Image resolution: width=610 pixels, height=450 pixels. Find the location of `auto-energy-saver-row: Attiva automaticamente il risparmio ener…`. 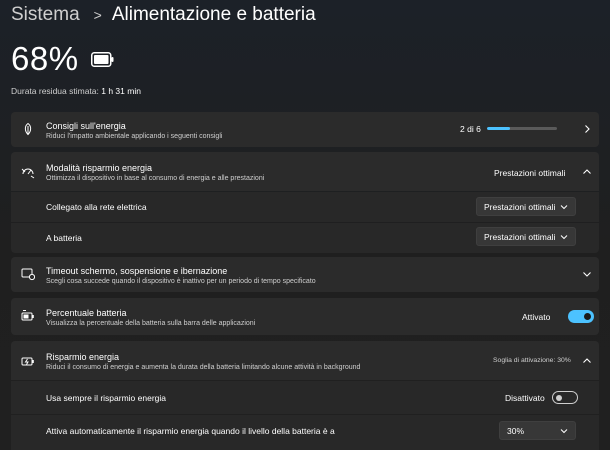

auto-energy-saver-row: Attiva automaticamente il risparmio ener… is located at coordinates (305, 432).